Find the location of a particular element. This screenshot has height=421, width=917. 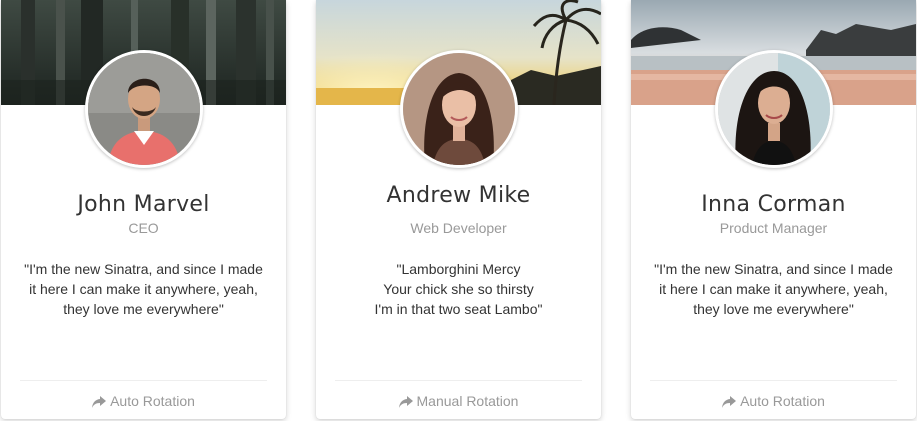

quote-line: "Lamborghini Mercy is located at coordinates (458, 269).